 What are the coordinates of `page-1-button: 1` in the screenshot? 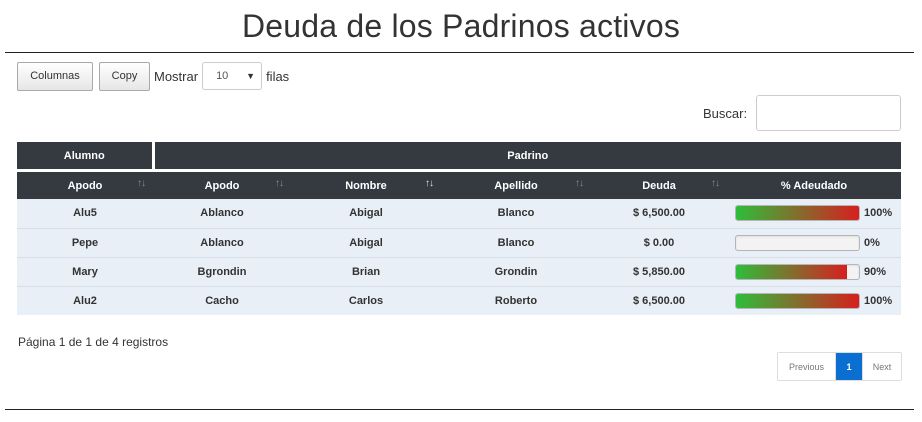 It's located at (849, 366).